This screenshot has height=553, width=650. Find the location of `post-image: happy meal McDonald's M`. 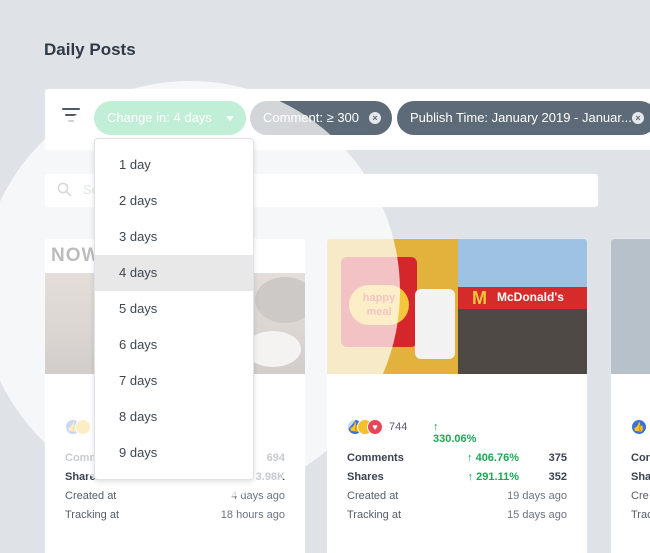

post-image: happy meal McDonald's M is located at coordinates (457, 306).